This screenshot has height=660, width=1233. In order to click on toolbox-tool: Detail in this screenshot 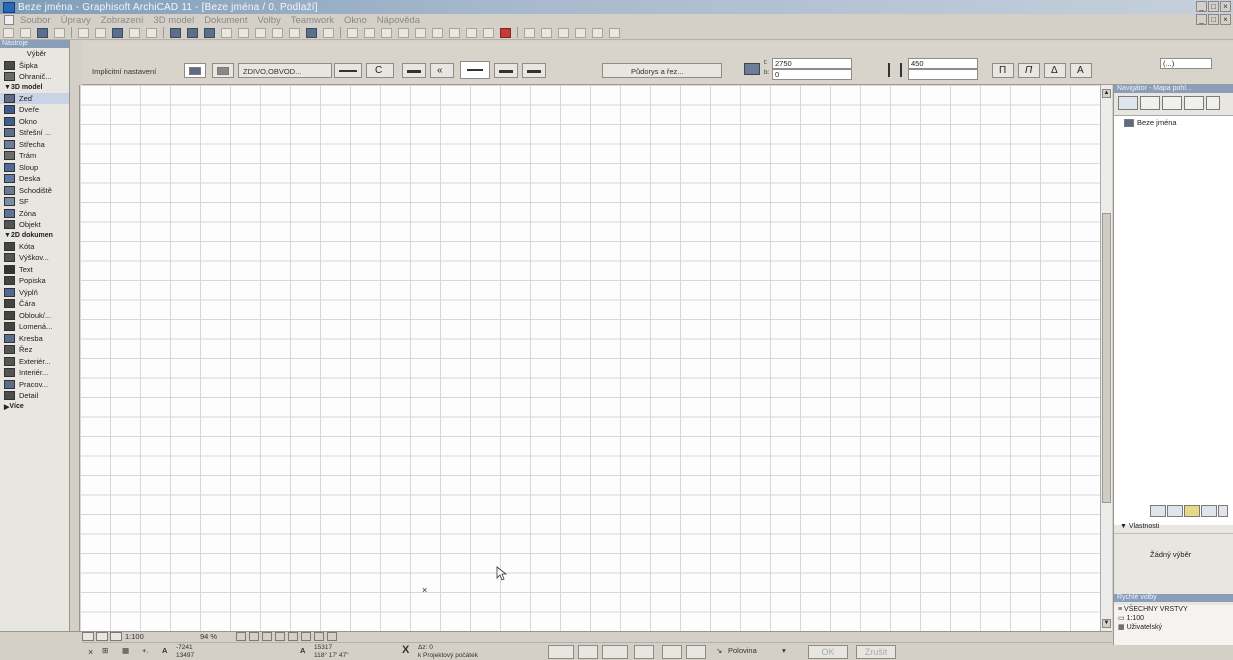, I will do `click(34, 396)`.